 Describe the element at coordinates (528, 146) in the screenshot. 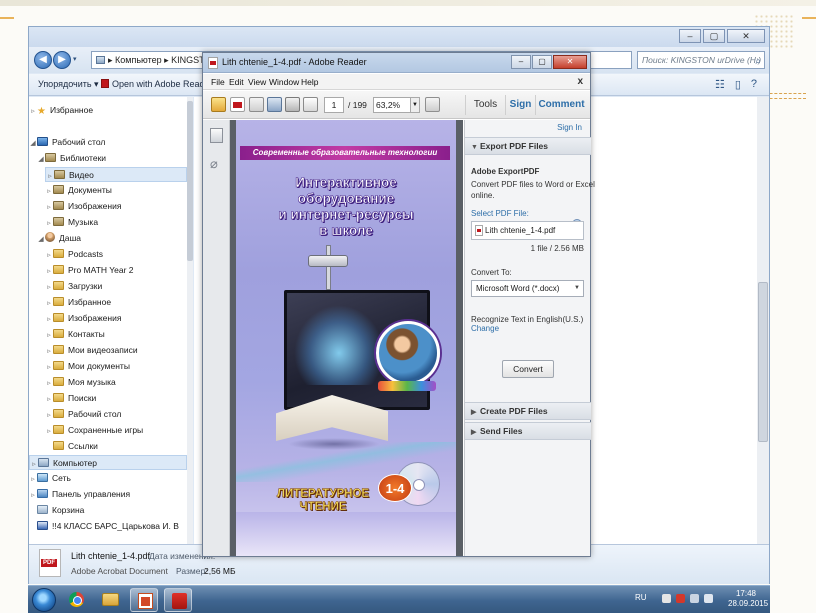

I see `export-pdf-header: ▼ Export PDF Files` at that location.